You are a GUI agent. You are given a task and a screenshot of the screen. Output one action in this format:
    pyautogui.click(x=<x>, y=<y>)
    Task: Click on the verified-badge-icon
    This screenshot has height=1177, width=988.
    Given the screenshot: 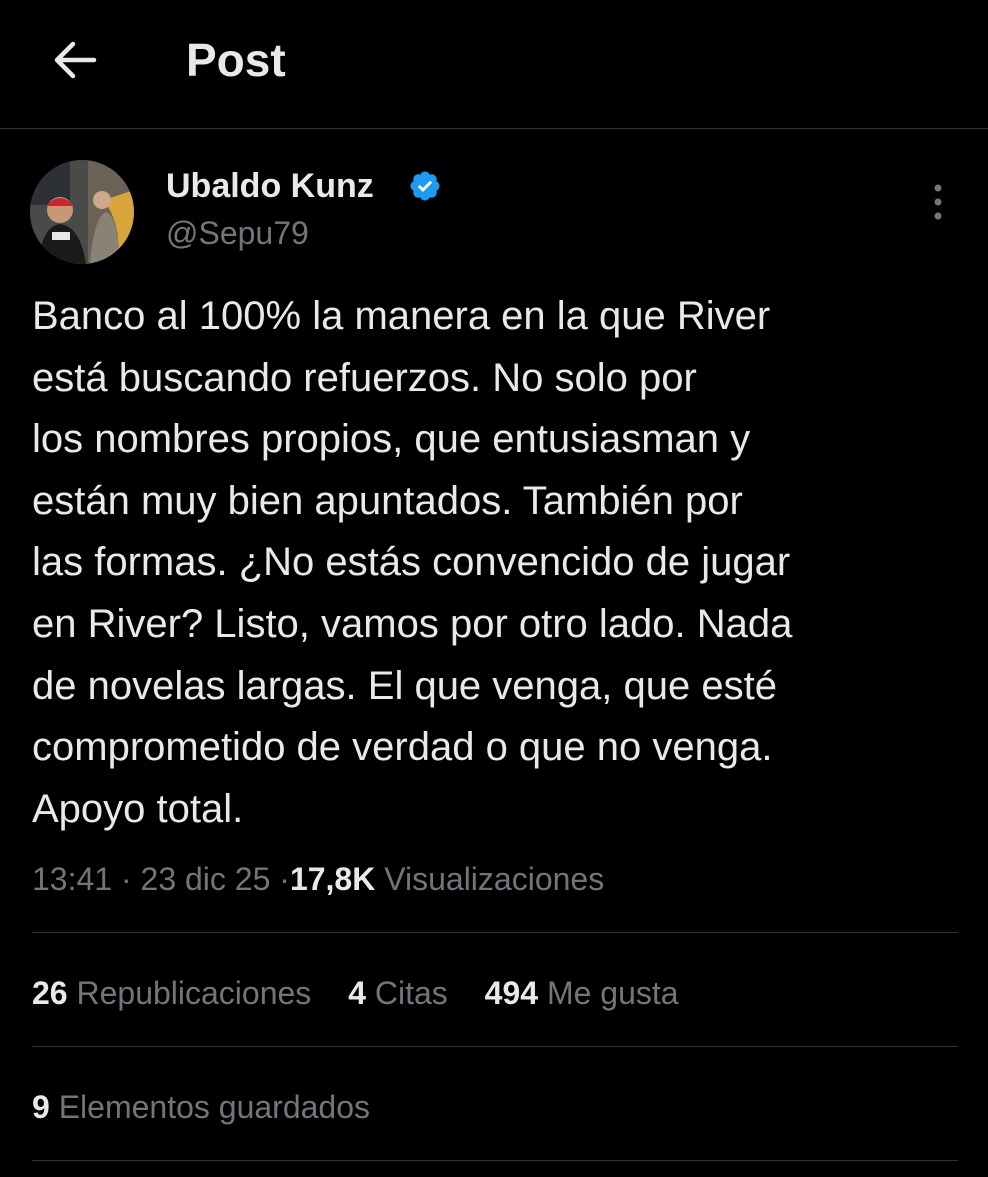 What is the action you would take?
    pyautogui.click(x=425, y=186)
    